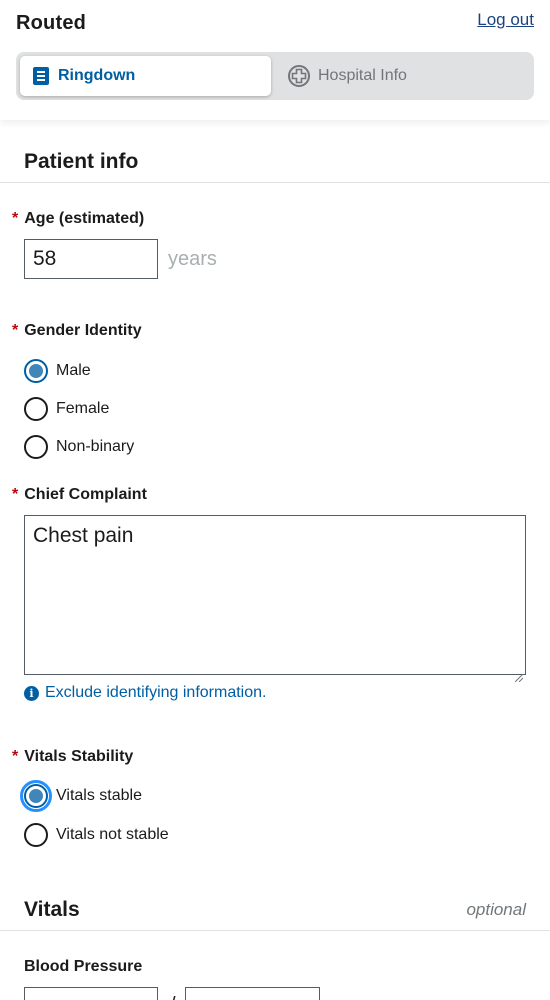 The width and height of the screenshot is (550, 1000). I want to click on gender-option-nonbinary: Non-binary, so click(79, 447).